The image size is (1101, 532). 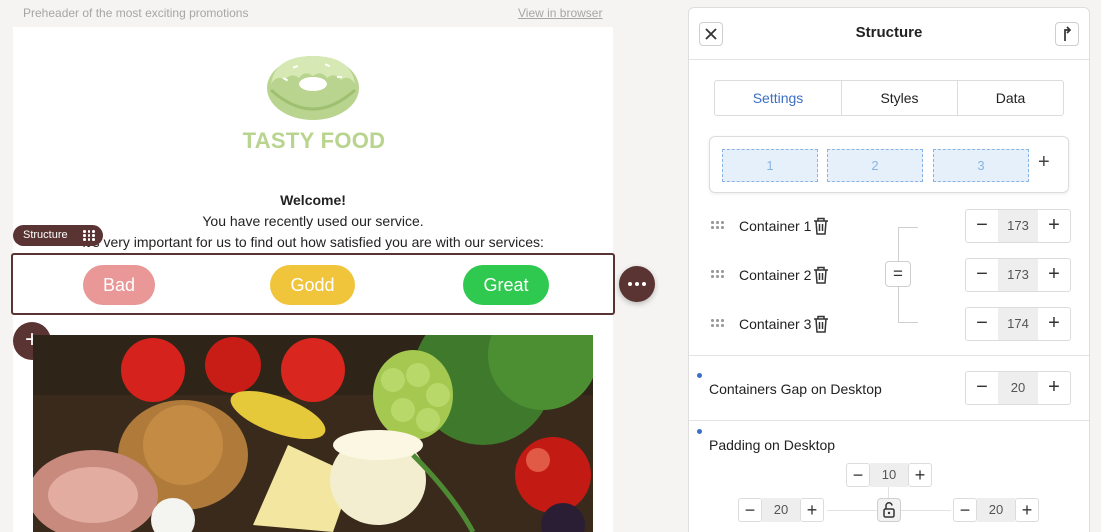 What do you see at coordinates (795, 389) in the screenshot?
I see `gap-label: Containers Gap on Desktop` at bounding box center [795, 389].